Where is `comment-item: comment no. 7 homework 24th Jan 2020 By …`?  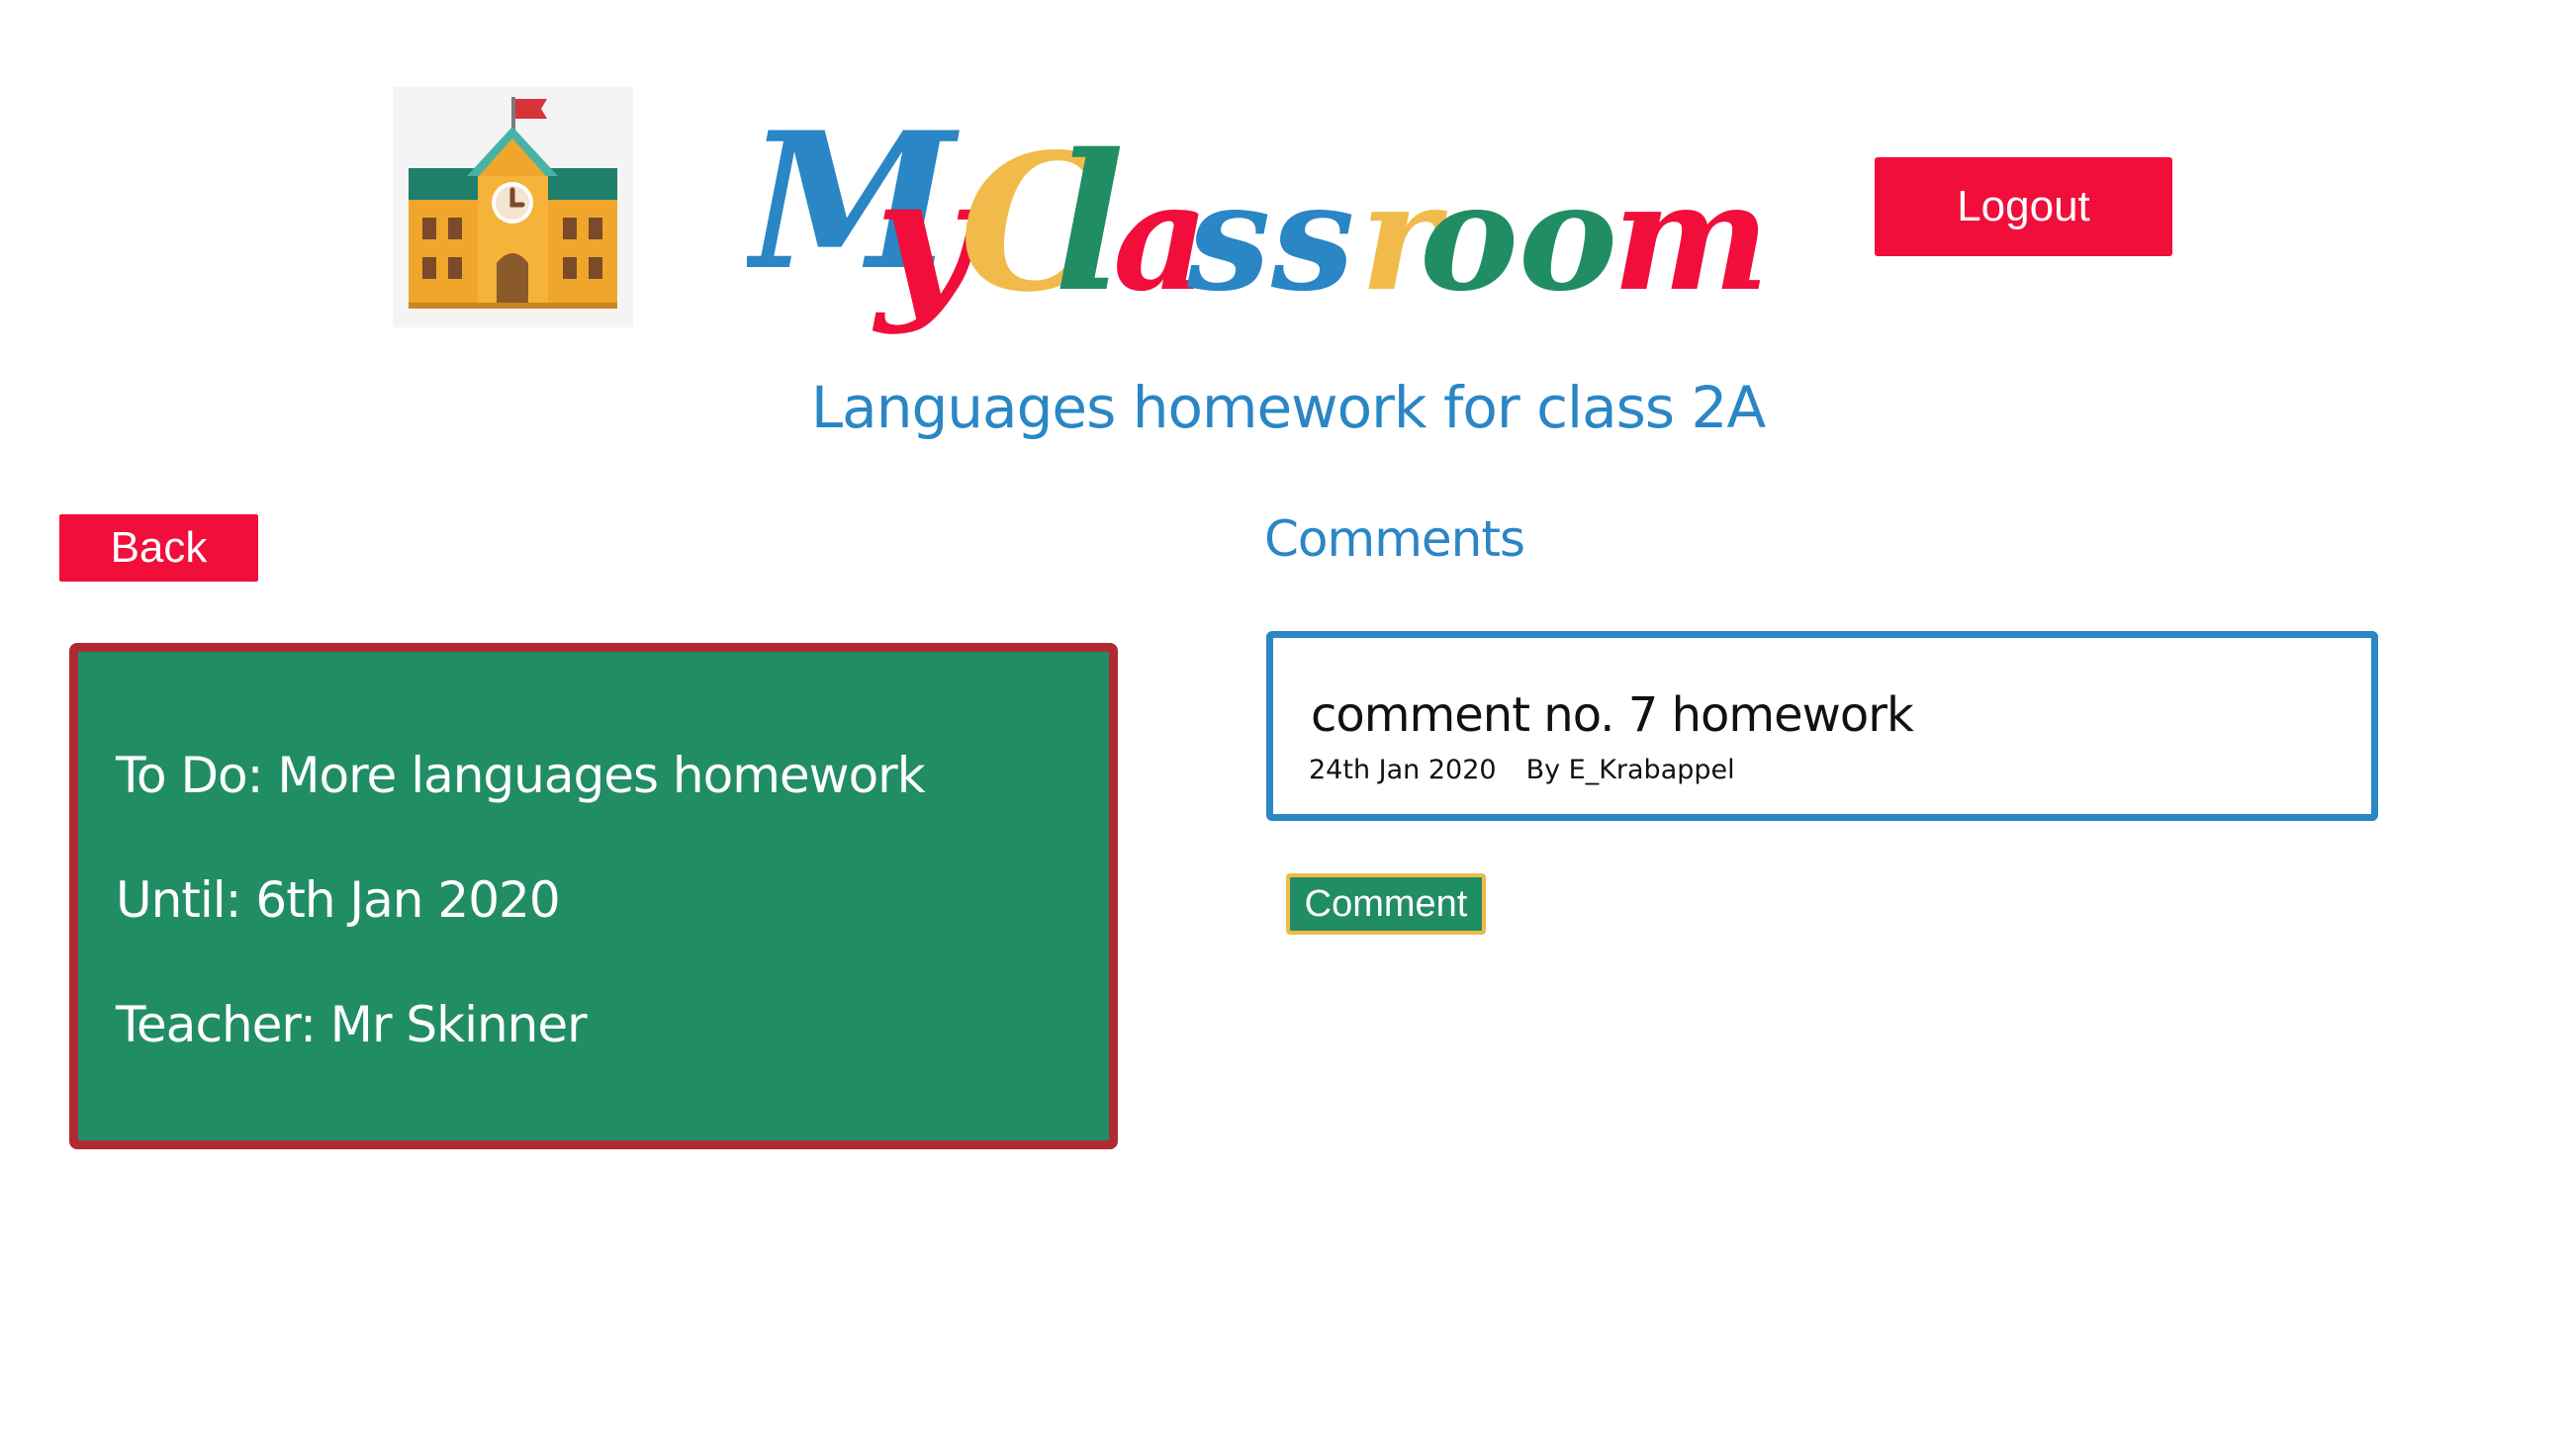 comment-item: comment no. 7 homework 24th Jan 2020 By … is located at coordinates (1822, 726).